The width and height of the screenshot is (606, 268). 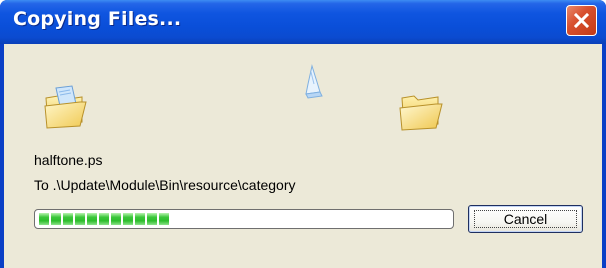 I want to click on folder-icon, so click(x=421, y=113).